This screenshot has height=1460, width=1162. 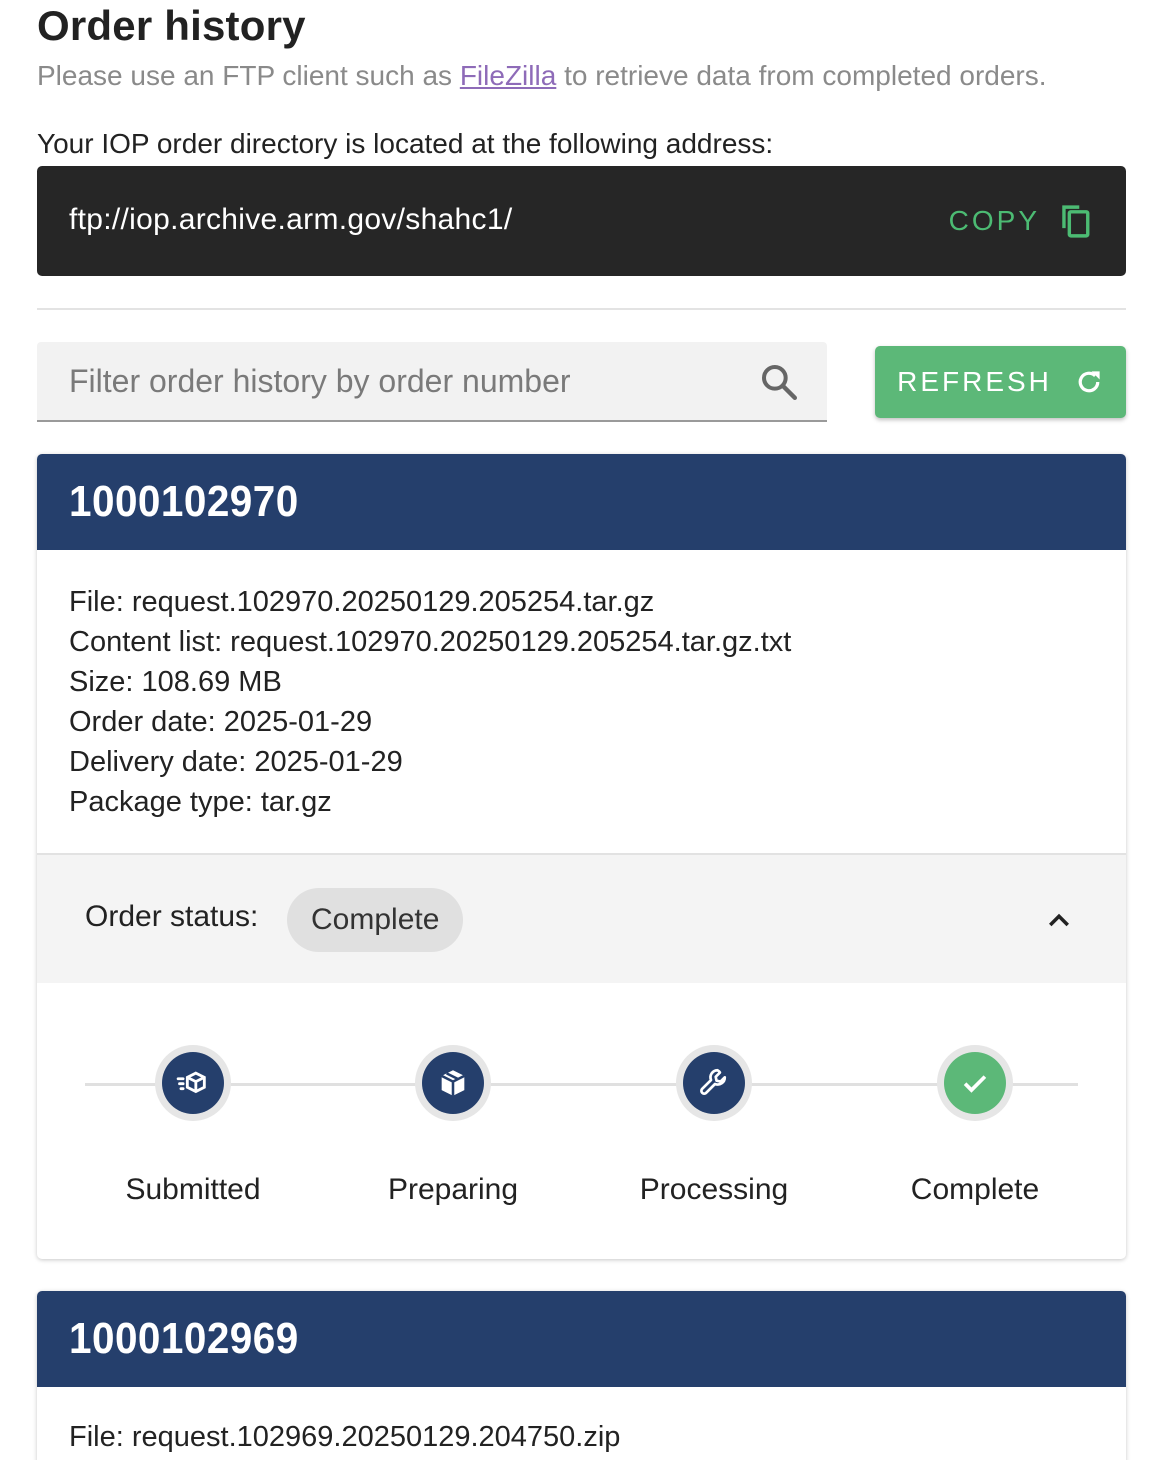 What do you see at coordinates (184, 501) in the screenshot?
I see `order-number: 1000102970` at bounding box center [184, 501].